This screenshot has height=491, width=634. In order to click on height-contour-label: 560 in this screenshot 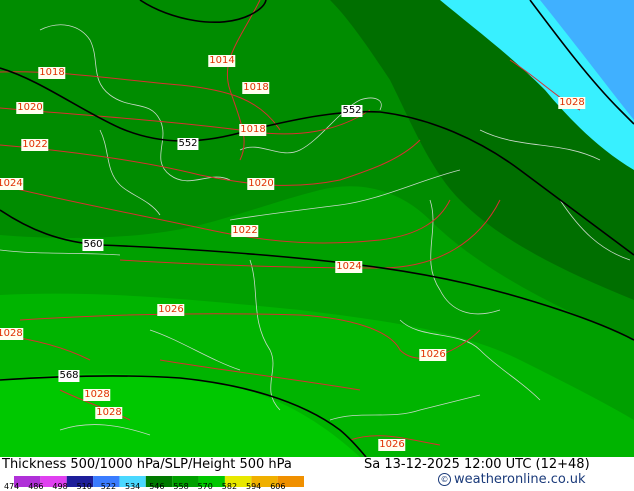, I will do `click(93, 245)`.